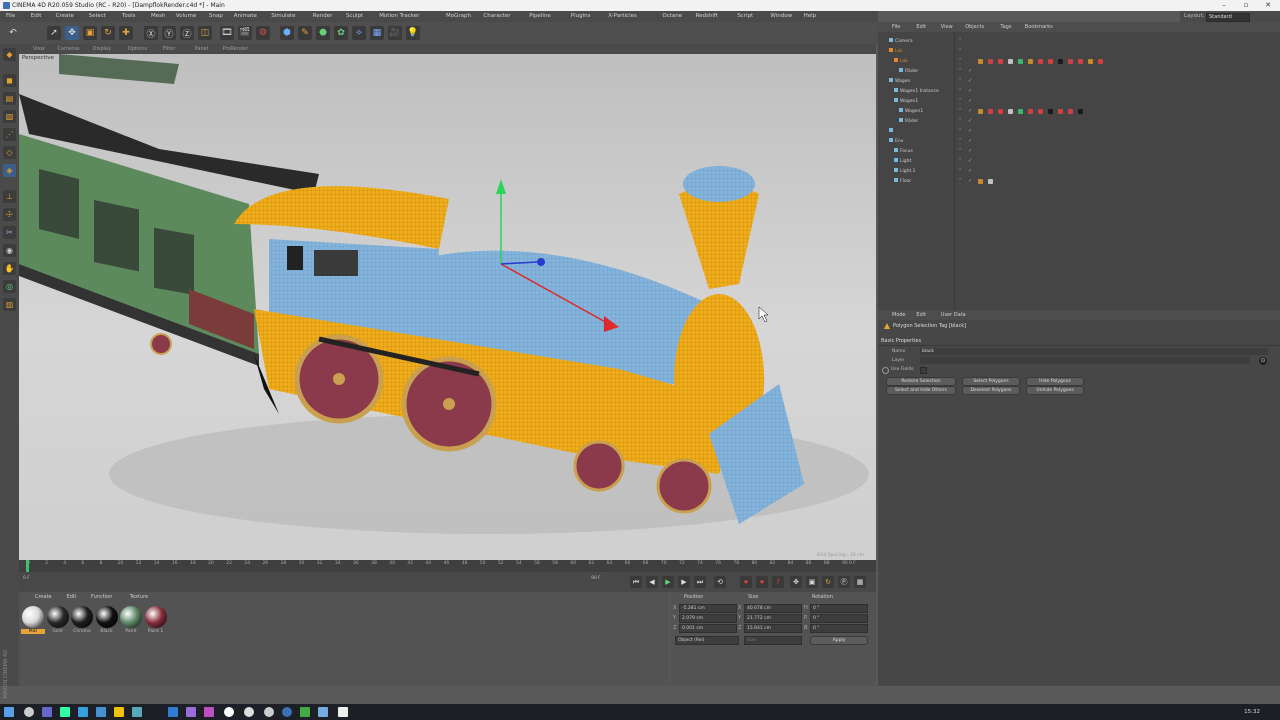 The image size is (1280, 720). I want to click on menu-volume: Volume, so click(186, 16).